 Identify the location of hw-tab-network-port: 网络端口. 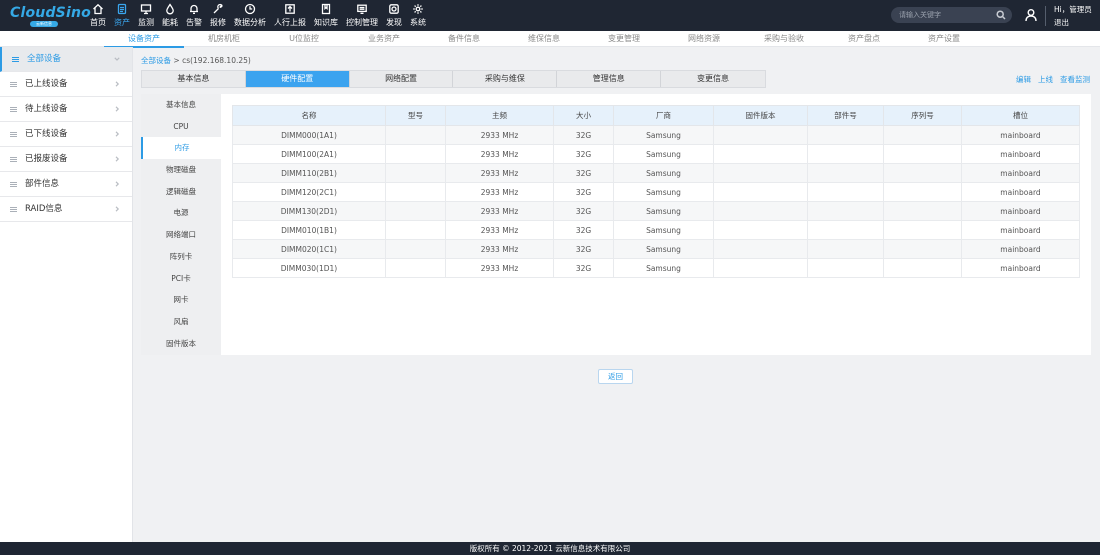
(181, 235).